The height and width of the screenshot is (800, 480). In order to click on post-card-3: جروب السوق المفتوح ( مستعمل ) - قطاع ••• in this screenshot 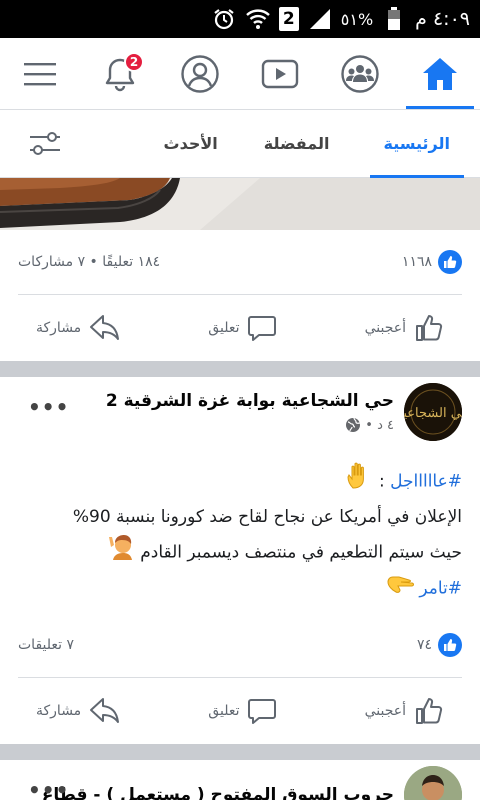, I will do `click(240, 780)`.